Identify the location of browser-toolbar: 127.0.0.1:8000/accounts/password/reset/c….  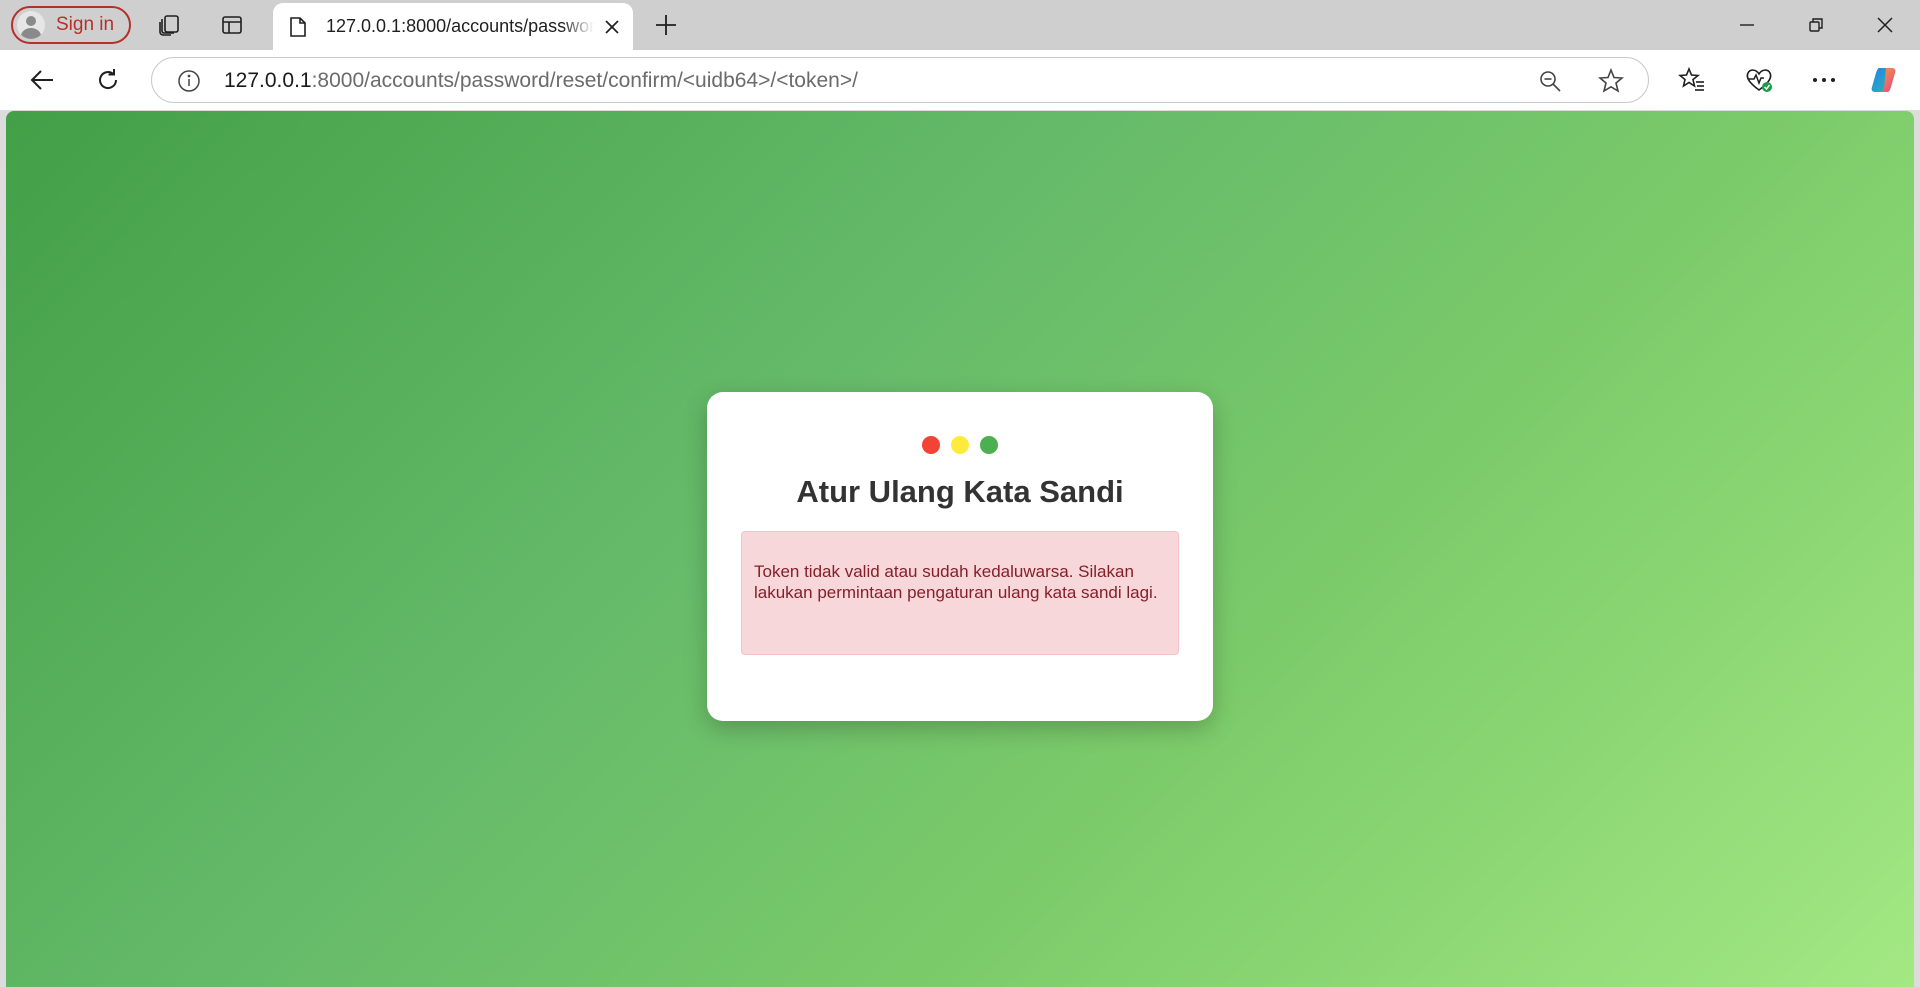
(960, 80).